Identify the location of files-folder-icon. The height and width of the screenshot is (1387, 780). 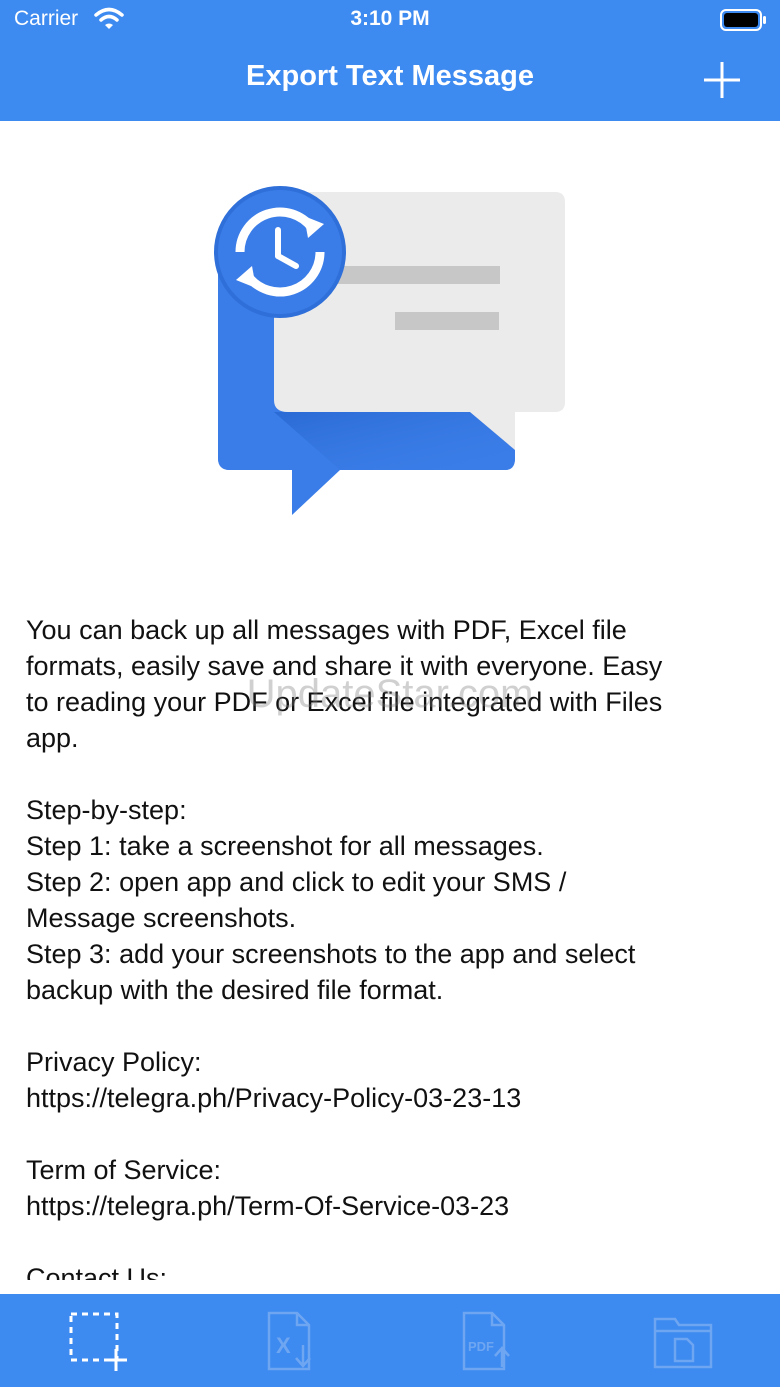
(682, 1342).